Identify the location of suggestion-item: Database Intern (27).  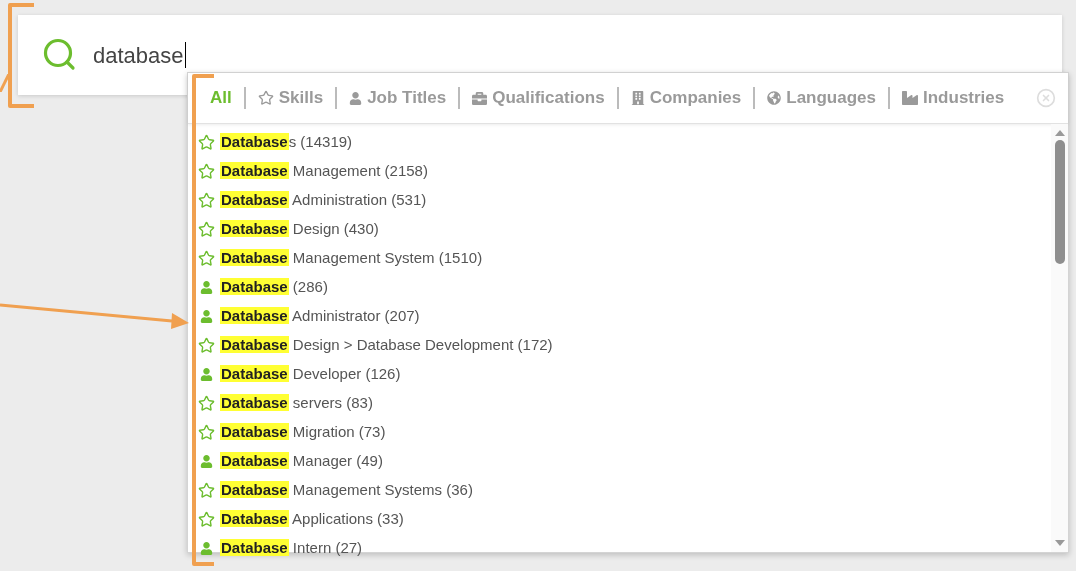
(624, 548).